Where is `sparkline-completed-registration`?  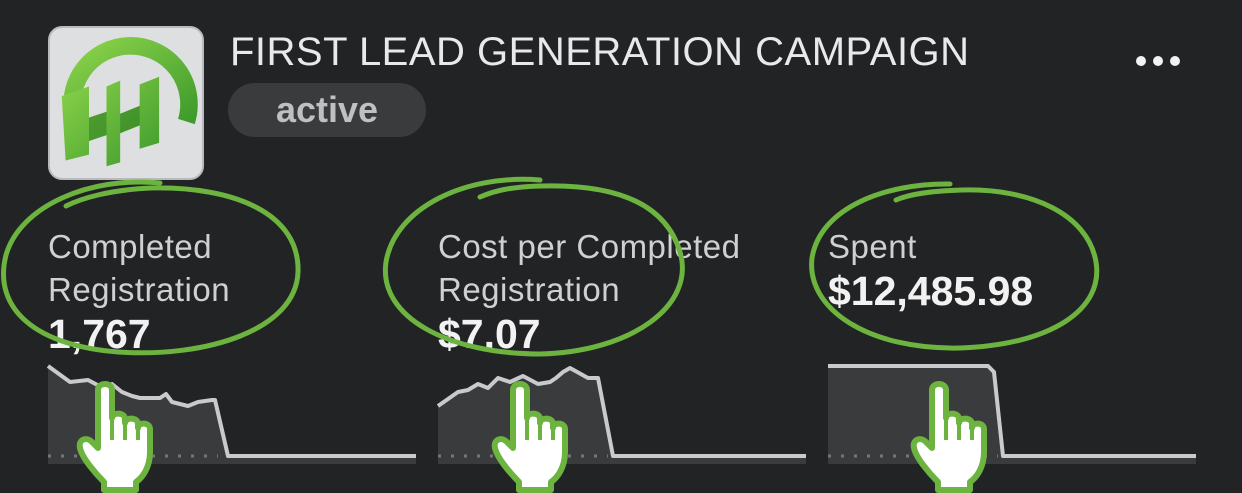 sparkline-completed-registration is located at coordinates (231, 410).